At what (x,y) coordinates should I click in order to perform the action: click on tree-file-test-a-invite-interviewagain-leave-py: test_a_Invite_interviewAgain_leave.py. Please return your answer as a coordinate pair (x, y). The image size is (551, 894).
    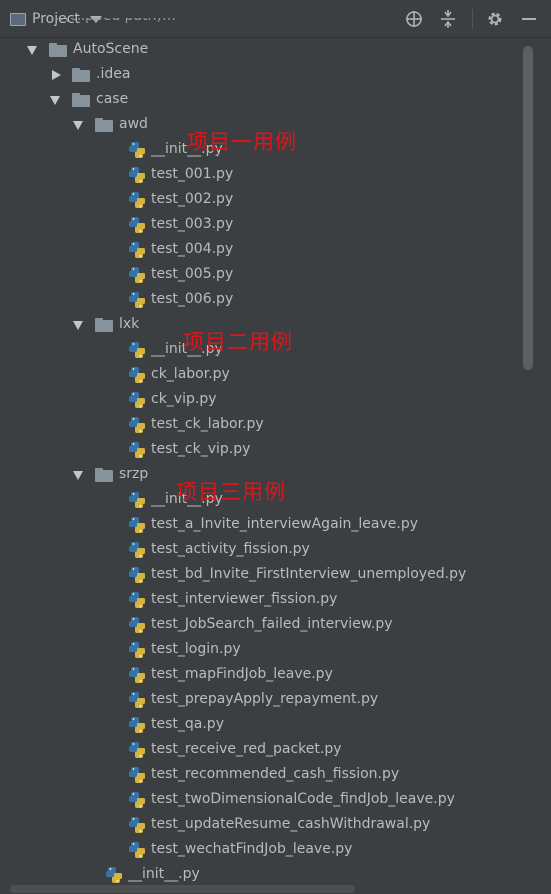
    Looking at the image, I should click on (260, 525).